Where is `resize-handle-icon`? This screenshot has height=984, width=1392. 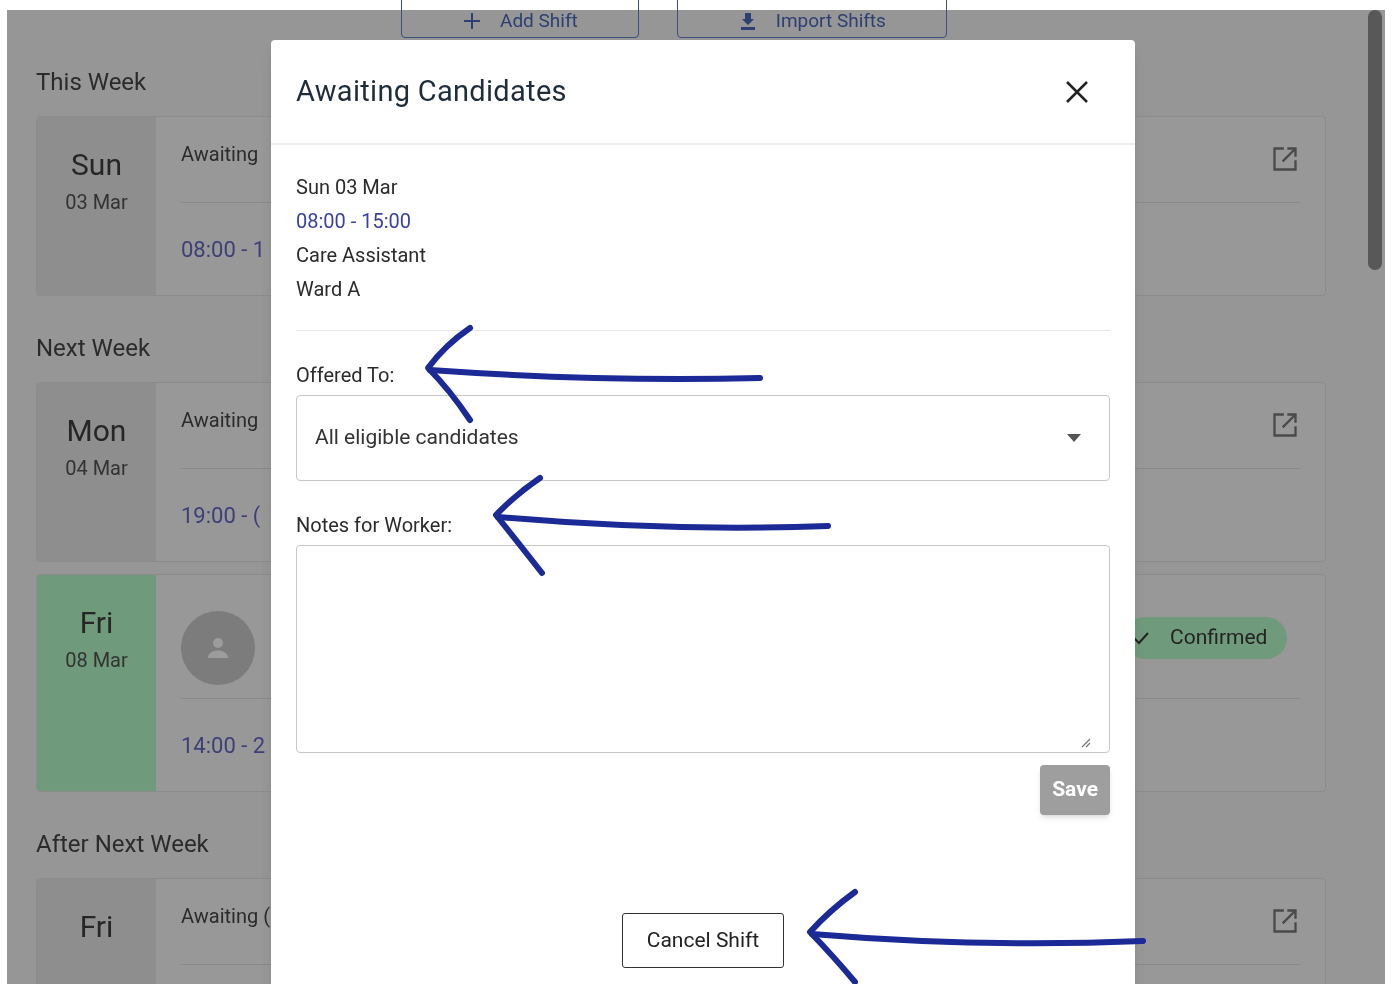 resize-handle-icon is located at coordinates (1086, 743).